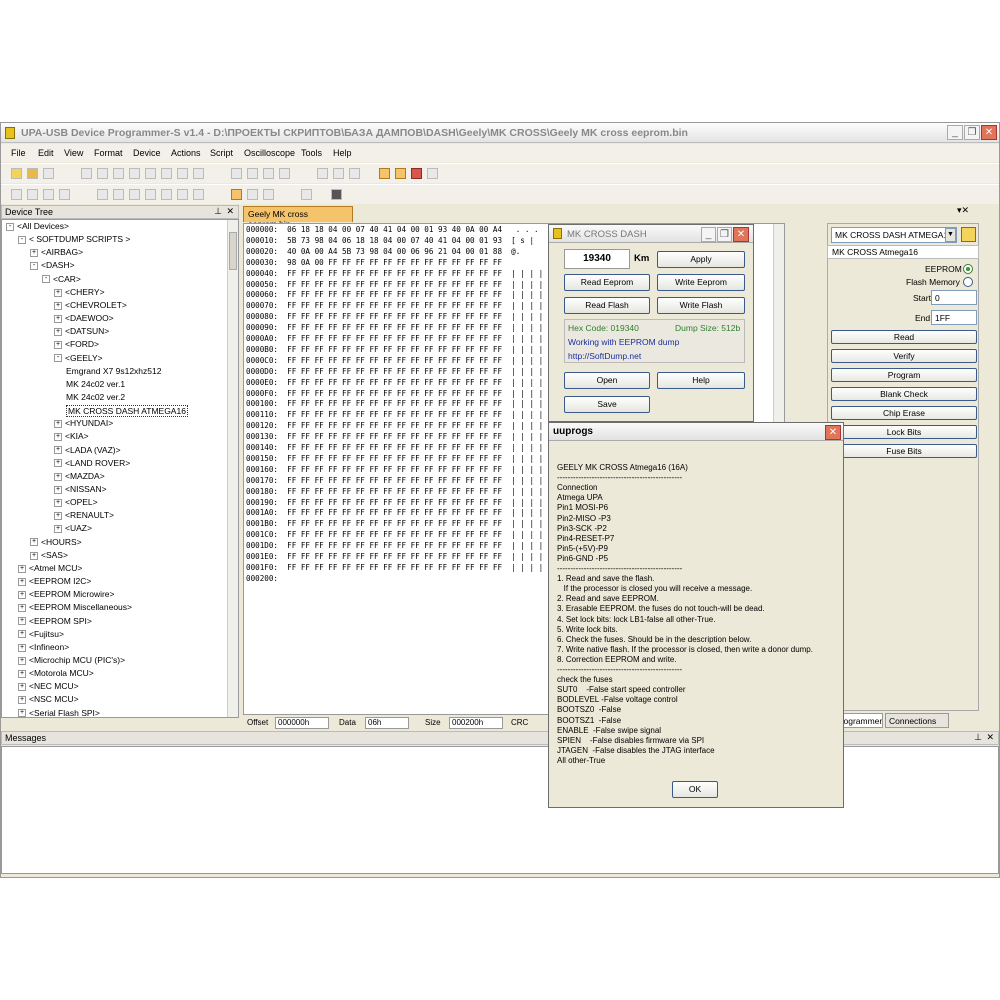 The image size is (1000, 1000). I want to click on paste-icon, so click(150, 173).